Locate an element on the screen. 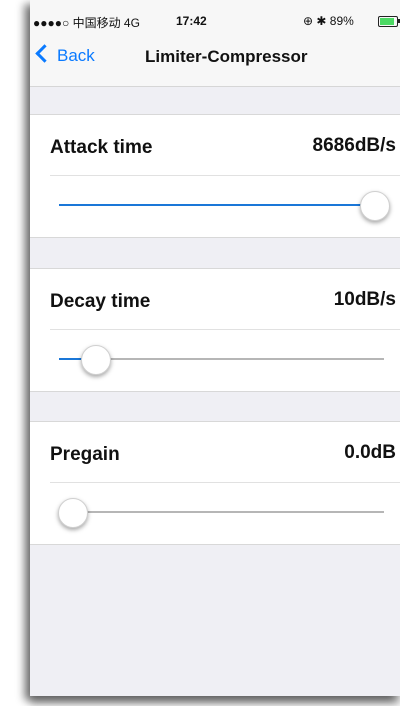 This screenshot has height=706, width=400. decay-time-slider is located at coordinates (221, 359).